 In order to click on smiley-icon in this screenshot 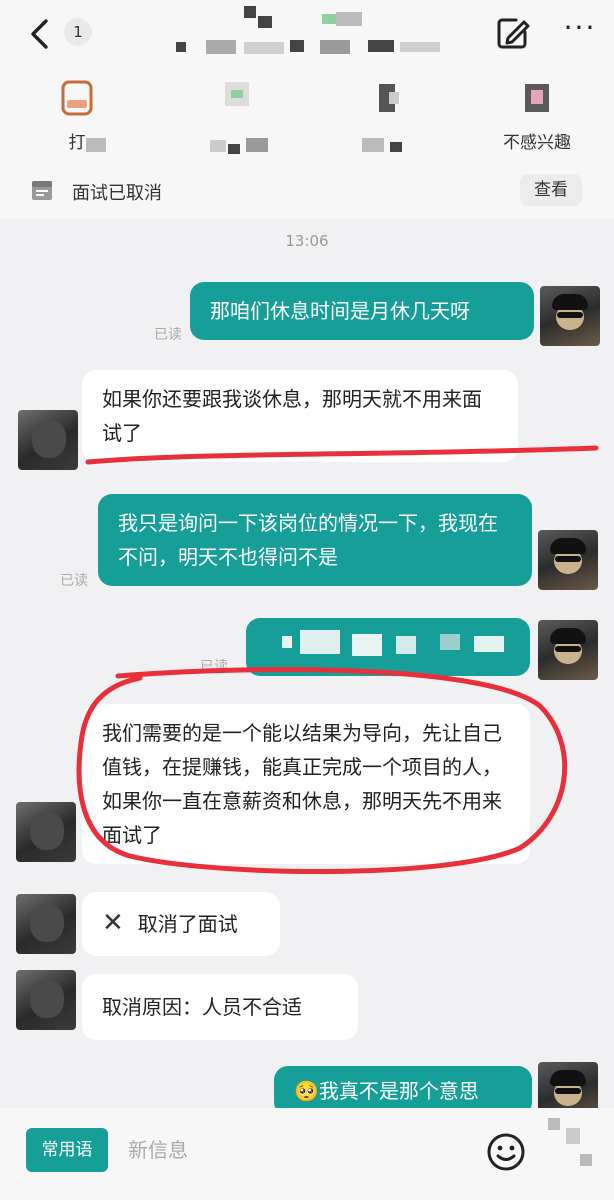, I will do `click(506, 1152)`.